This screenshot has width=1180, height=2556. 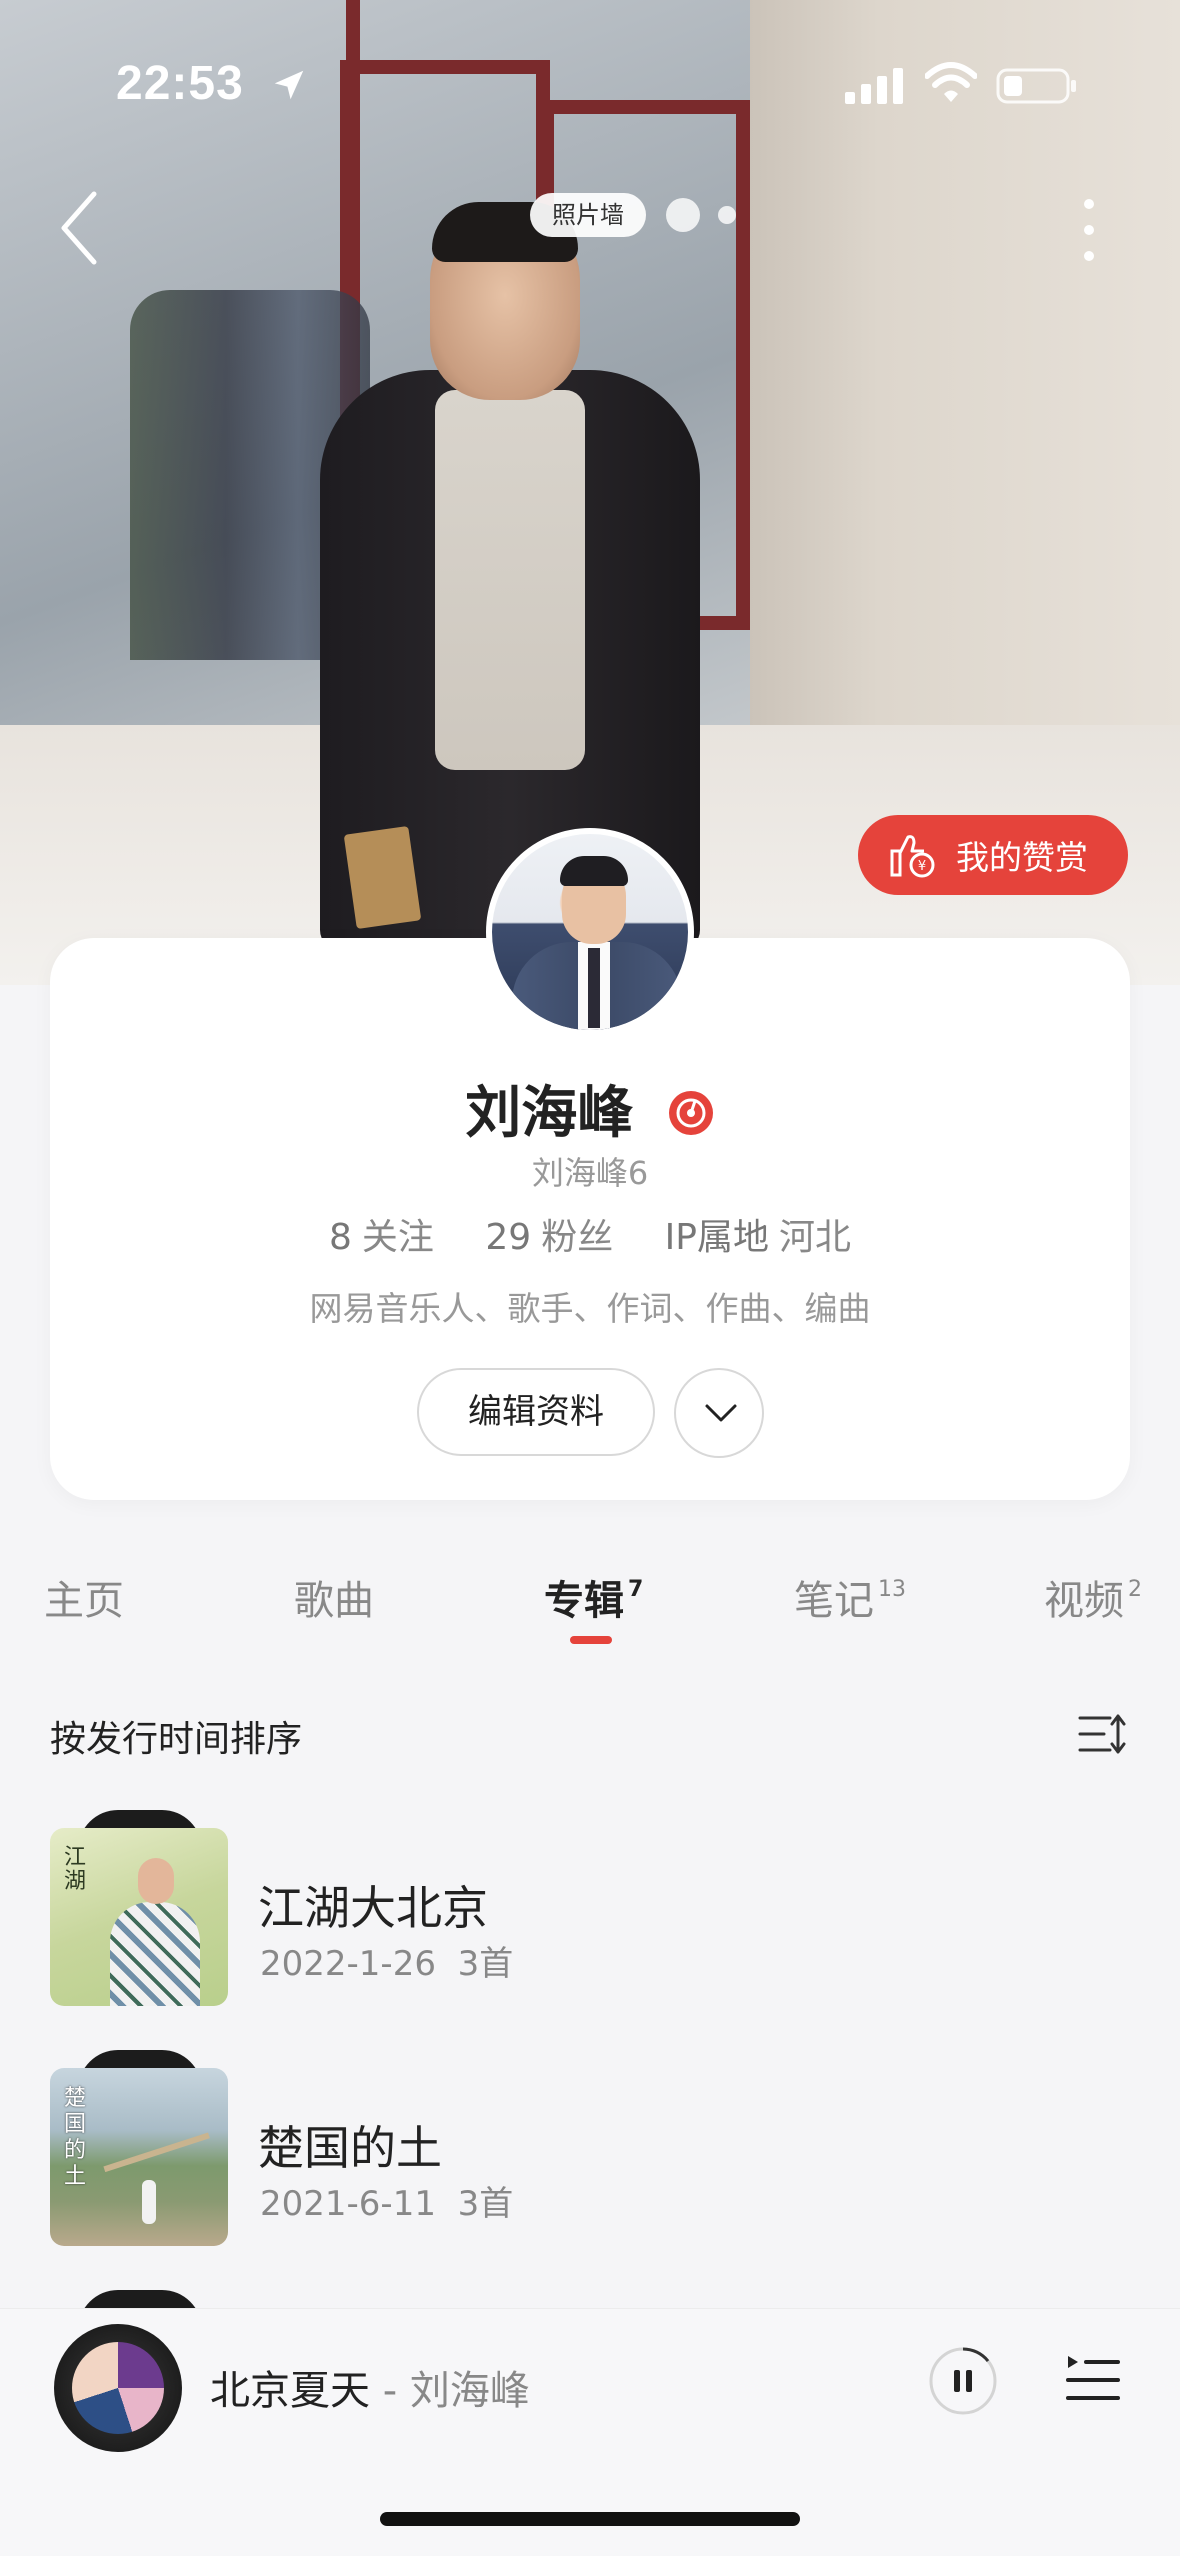 What do you see at coordinates (118, 2388) in the screenshot?
I see `now-playing-disc` at bounding box center [118, 2388].